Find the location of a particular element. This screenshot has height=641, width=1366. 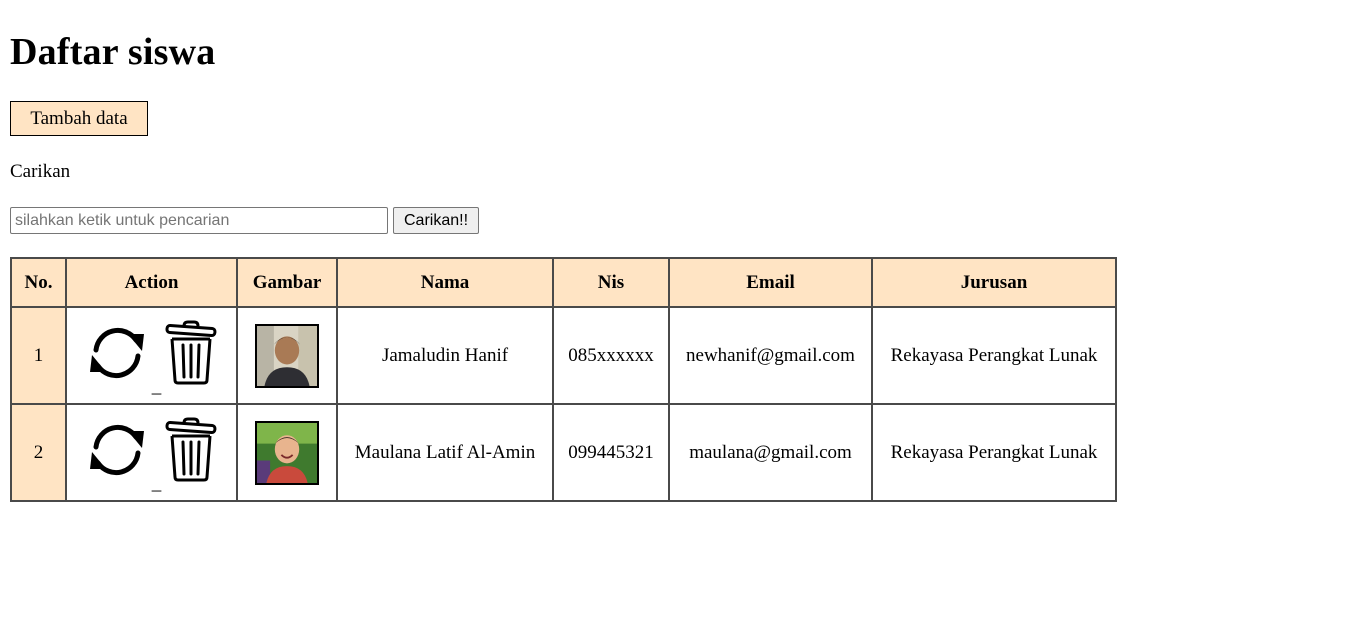

student-nis: 099445321 is located at coordinates (611, 452).